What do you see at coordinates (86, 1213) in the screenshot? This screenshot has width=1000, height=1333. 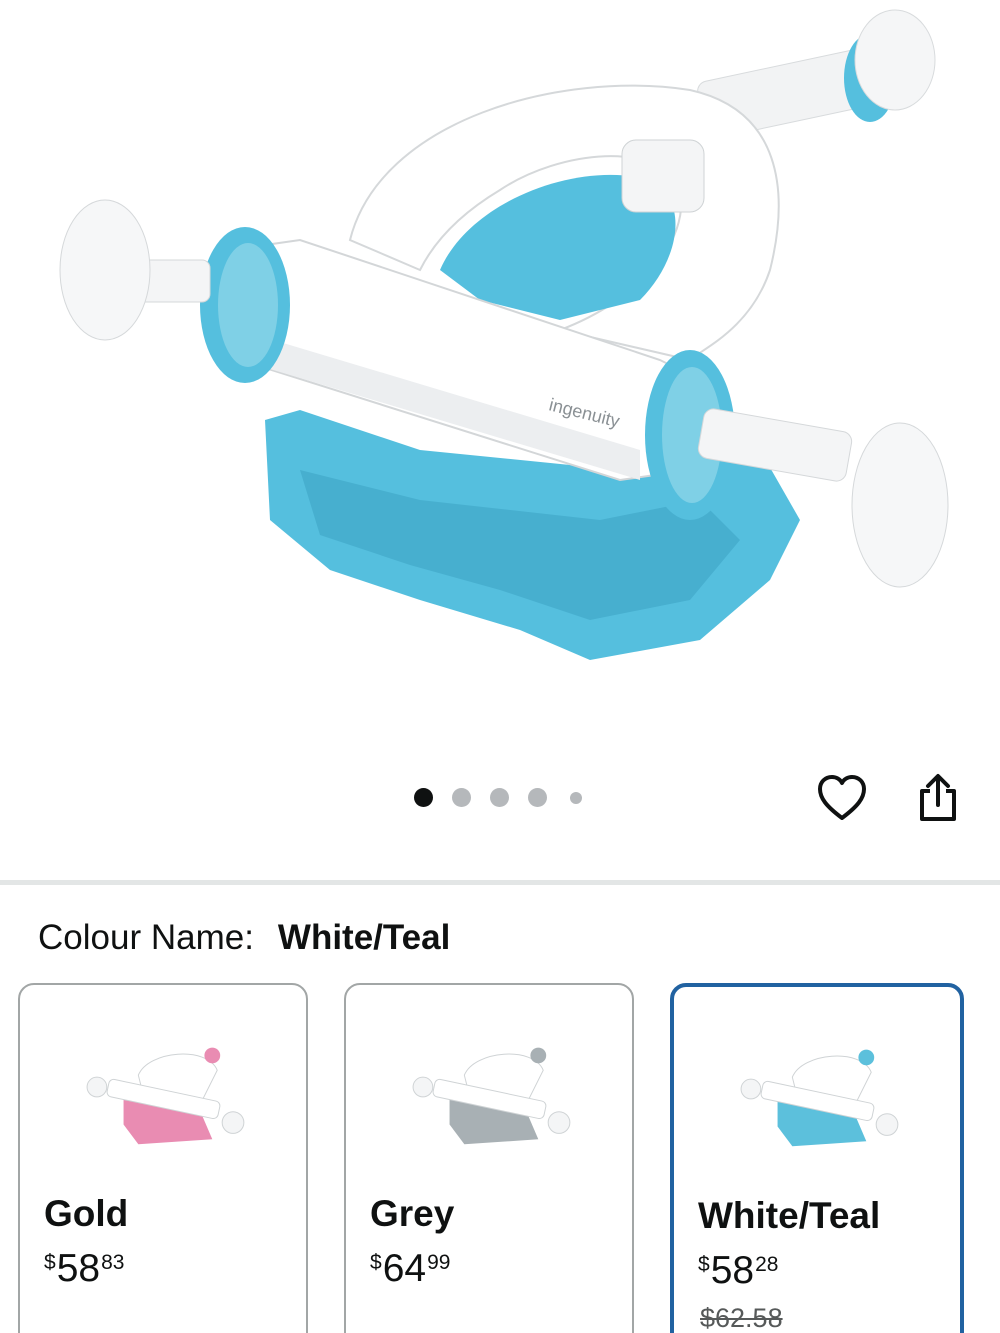 I see `option-name: Gold` at bounding box center [86, 1213].